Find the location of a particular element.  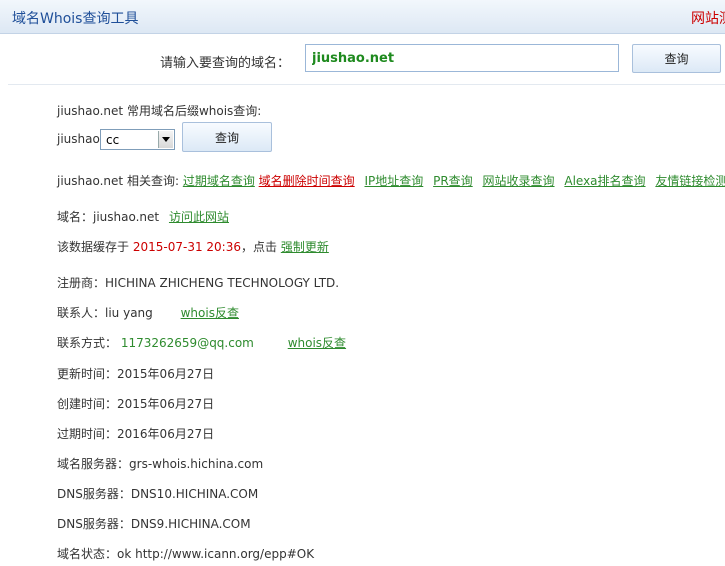

updated-value: 2015年06月27日 is located at coordinates (166, 374).